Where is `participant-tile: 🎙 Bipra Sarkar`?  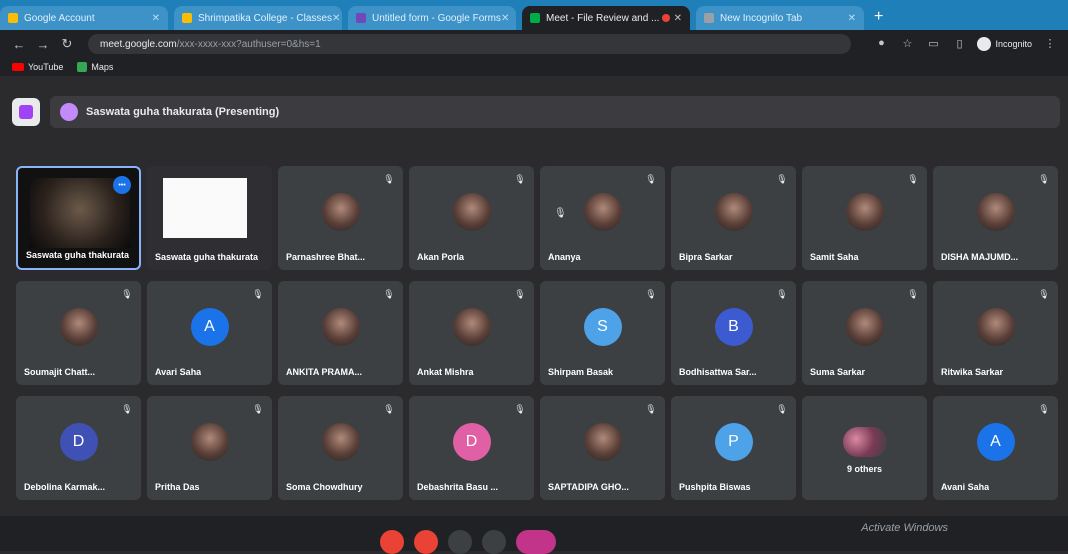
participant-tile: 🎙 Bipra Sarkar is located at coordinates (733, 218).